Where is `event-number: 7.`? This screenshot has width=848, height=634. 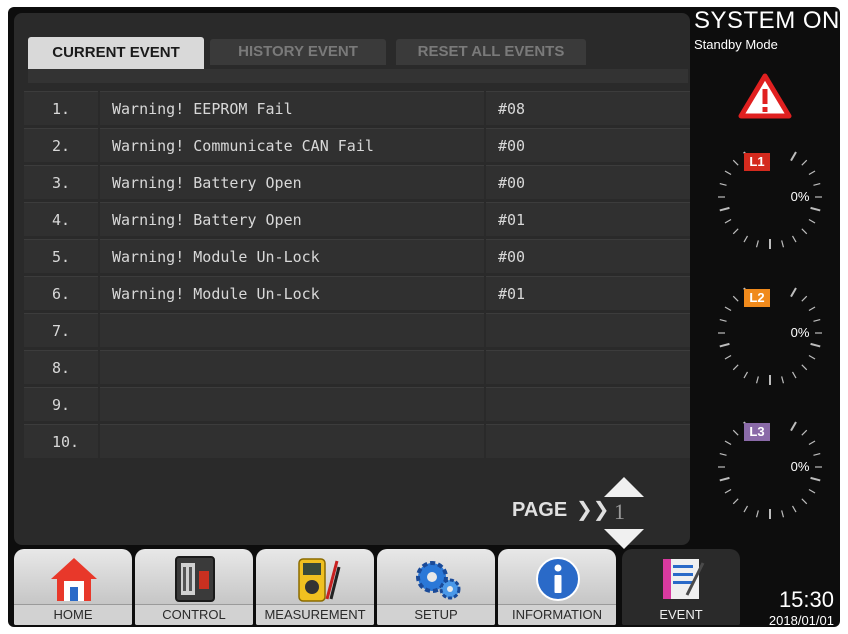
event-number: 7. is located at coordinates (61, 330).